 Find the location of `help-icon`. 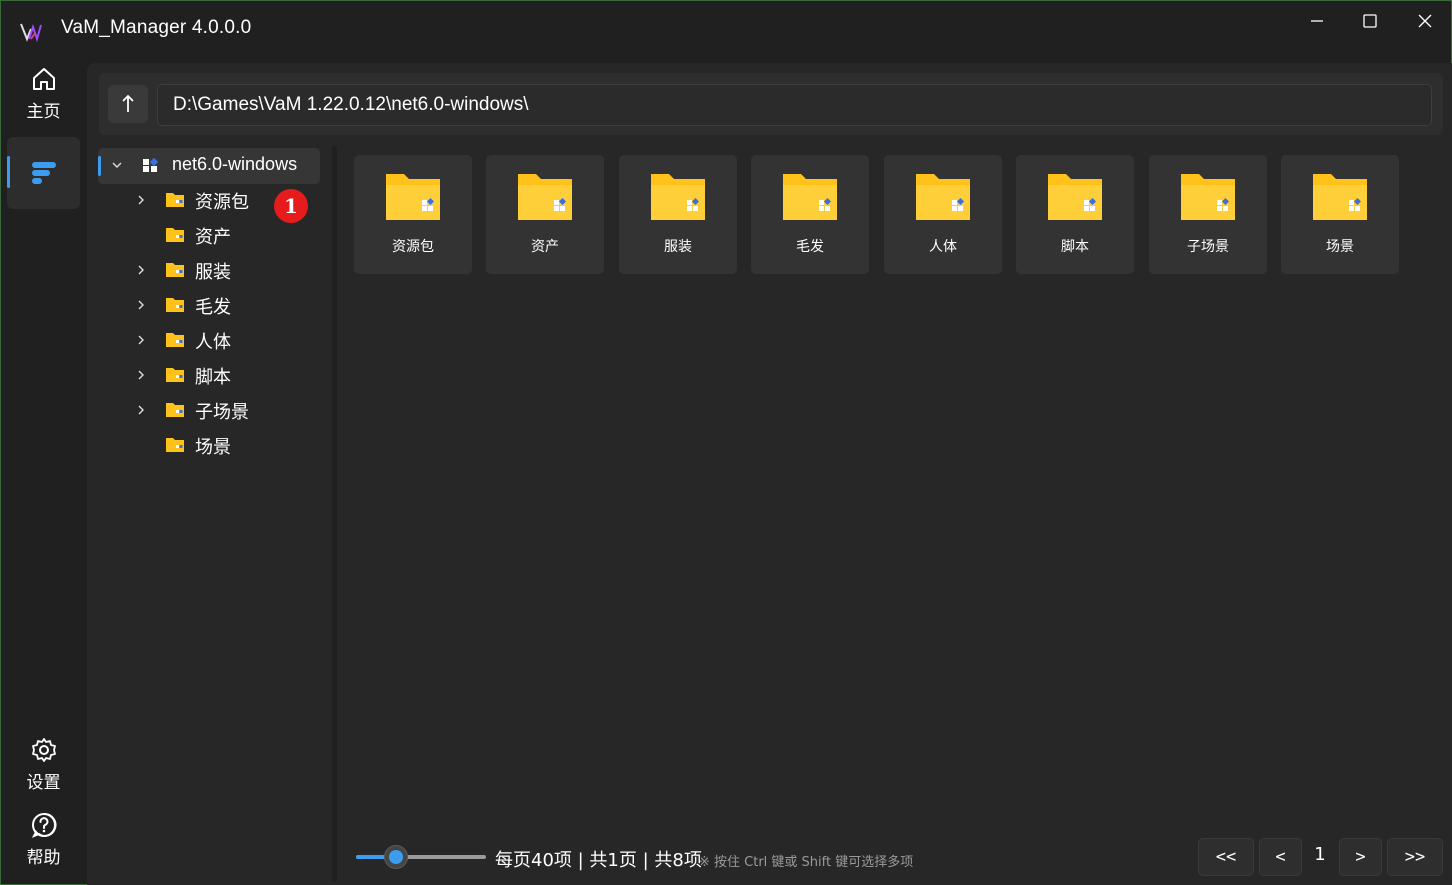

help-icon is located at coordinates (43, 825).